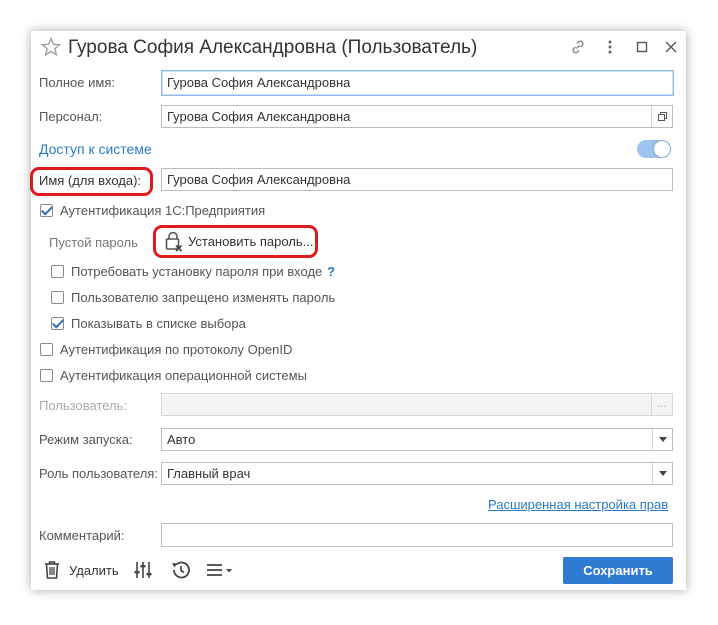 The width and height of the screenshot is (718, 625). What do you see at coordinates (86, 439) in the screenshot?
I see `launch-mode-label: Режим запуска:` at bounding box center [86, 439].